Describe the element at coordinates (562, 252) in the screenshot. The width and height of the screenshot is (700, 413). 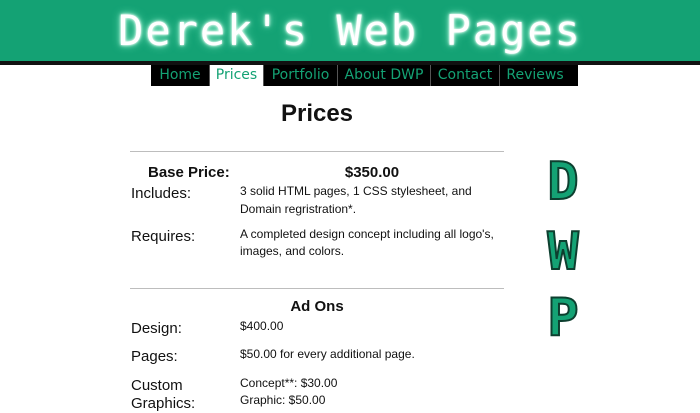
I see `side-logo-letter-w: W` at that location.